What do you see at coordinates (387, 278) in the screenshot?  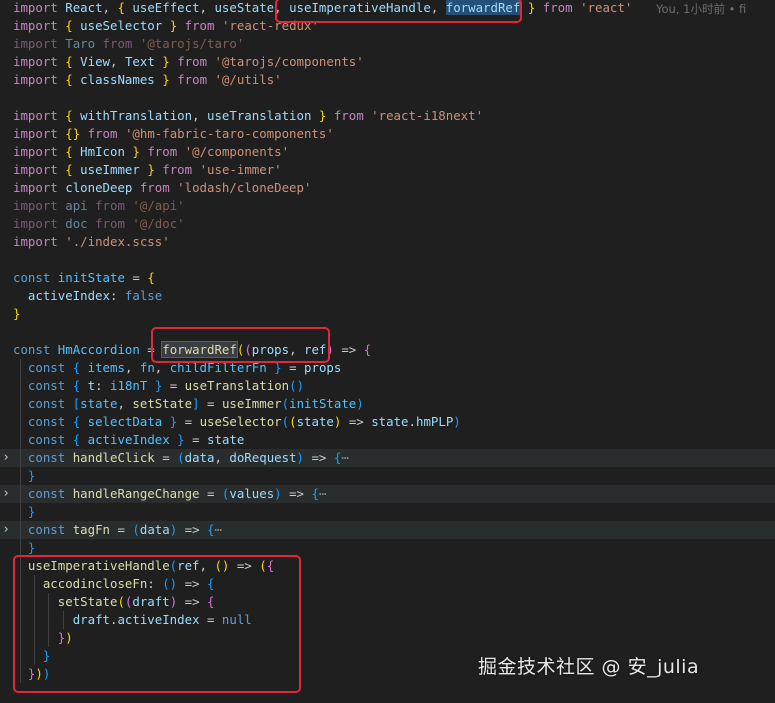 I see `code-line: const initState = {` at bounding box center [387, 278].